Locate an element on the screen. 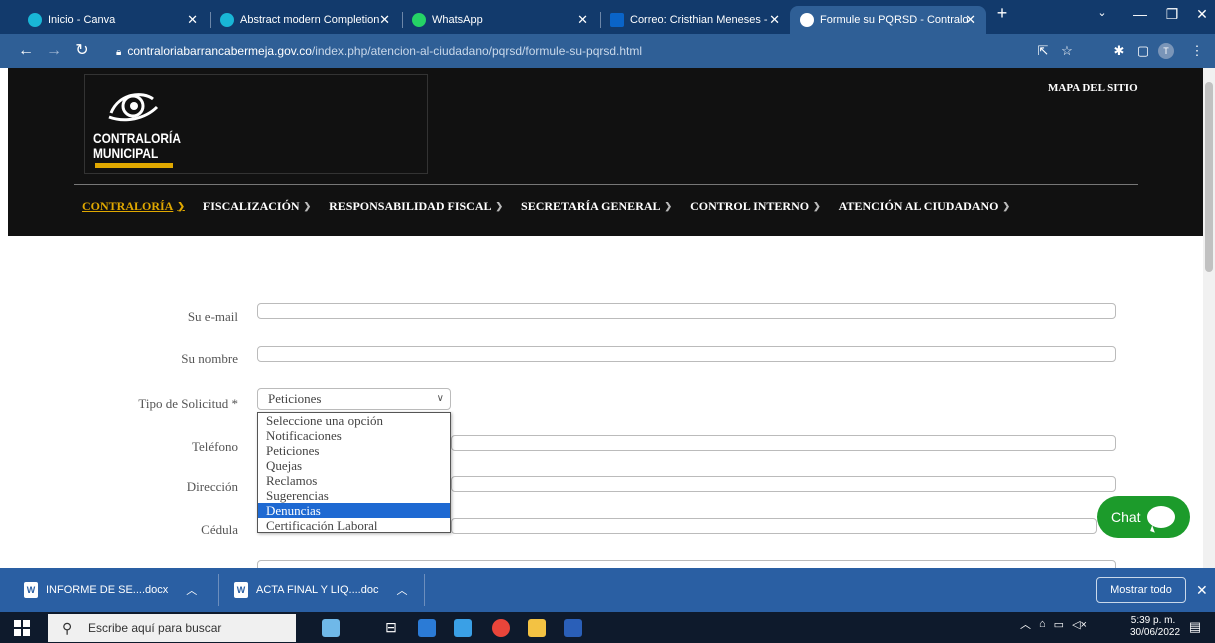  restore-icon: ❐ is located at coordinates (1172, 14).